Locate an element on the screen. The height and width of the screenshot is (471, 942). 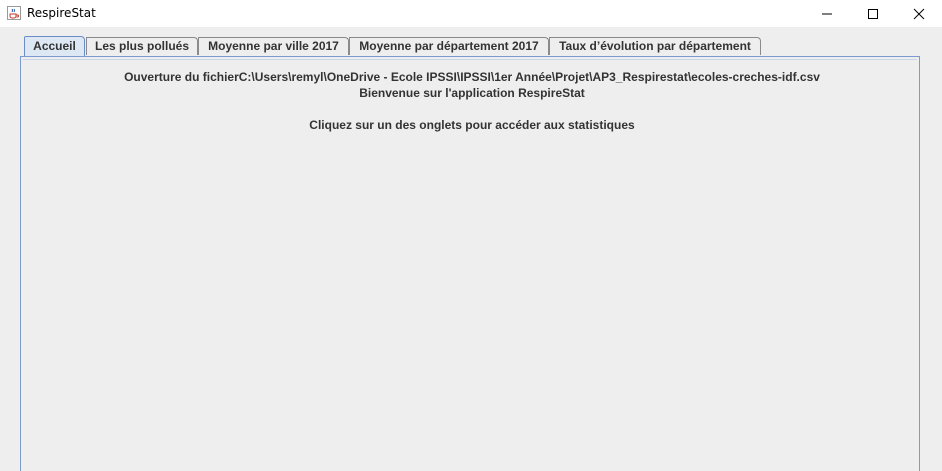
close-button is located at coordinates (919, 13).